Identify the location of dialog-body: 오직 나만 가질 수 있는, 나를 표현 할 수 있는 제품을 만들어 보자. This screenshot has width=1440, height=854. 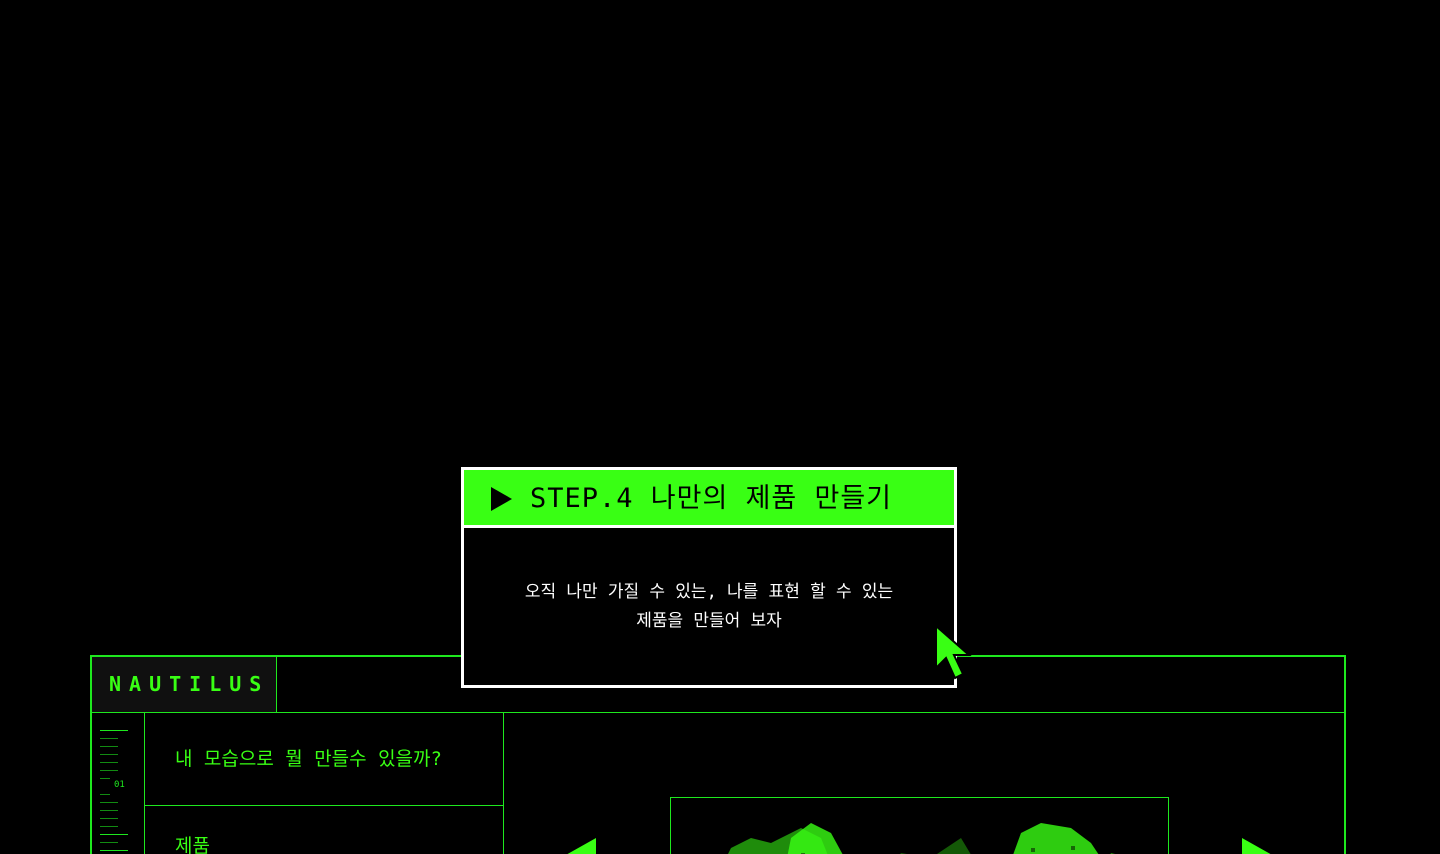
(709, 606).